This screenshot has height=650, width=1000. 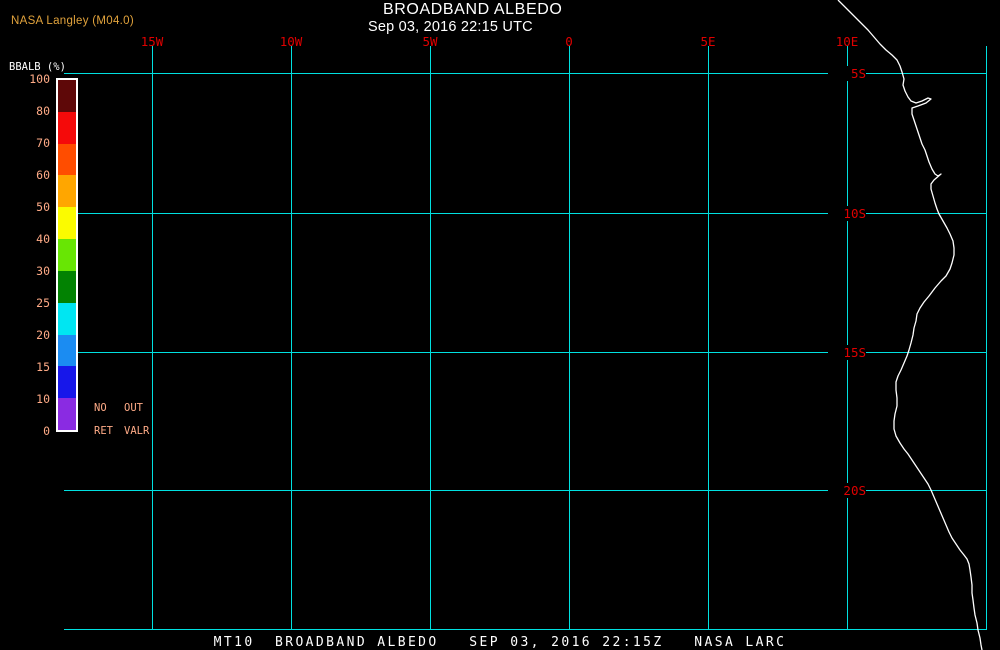 I want to click on credit-text: NASA Langley (M04.0), so click(x=72, y=21).